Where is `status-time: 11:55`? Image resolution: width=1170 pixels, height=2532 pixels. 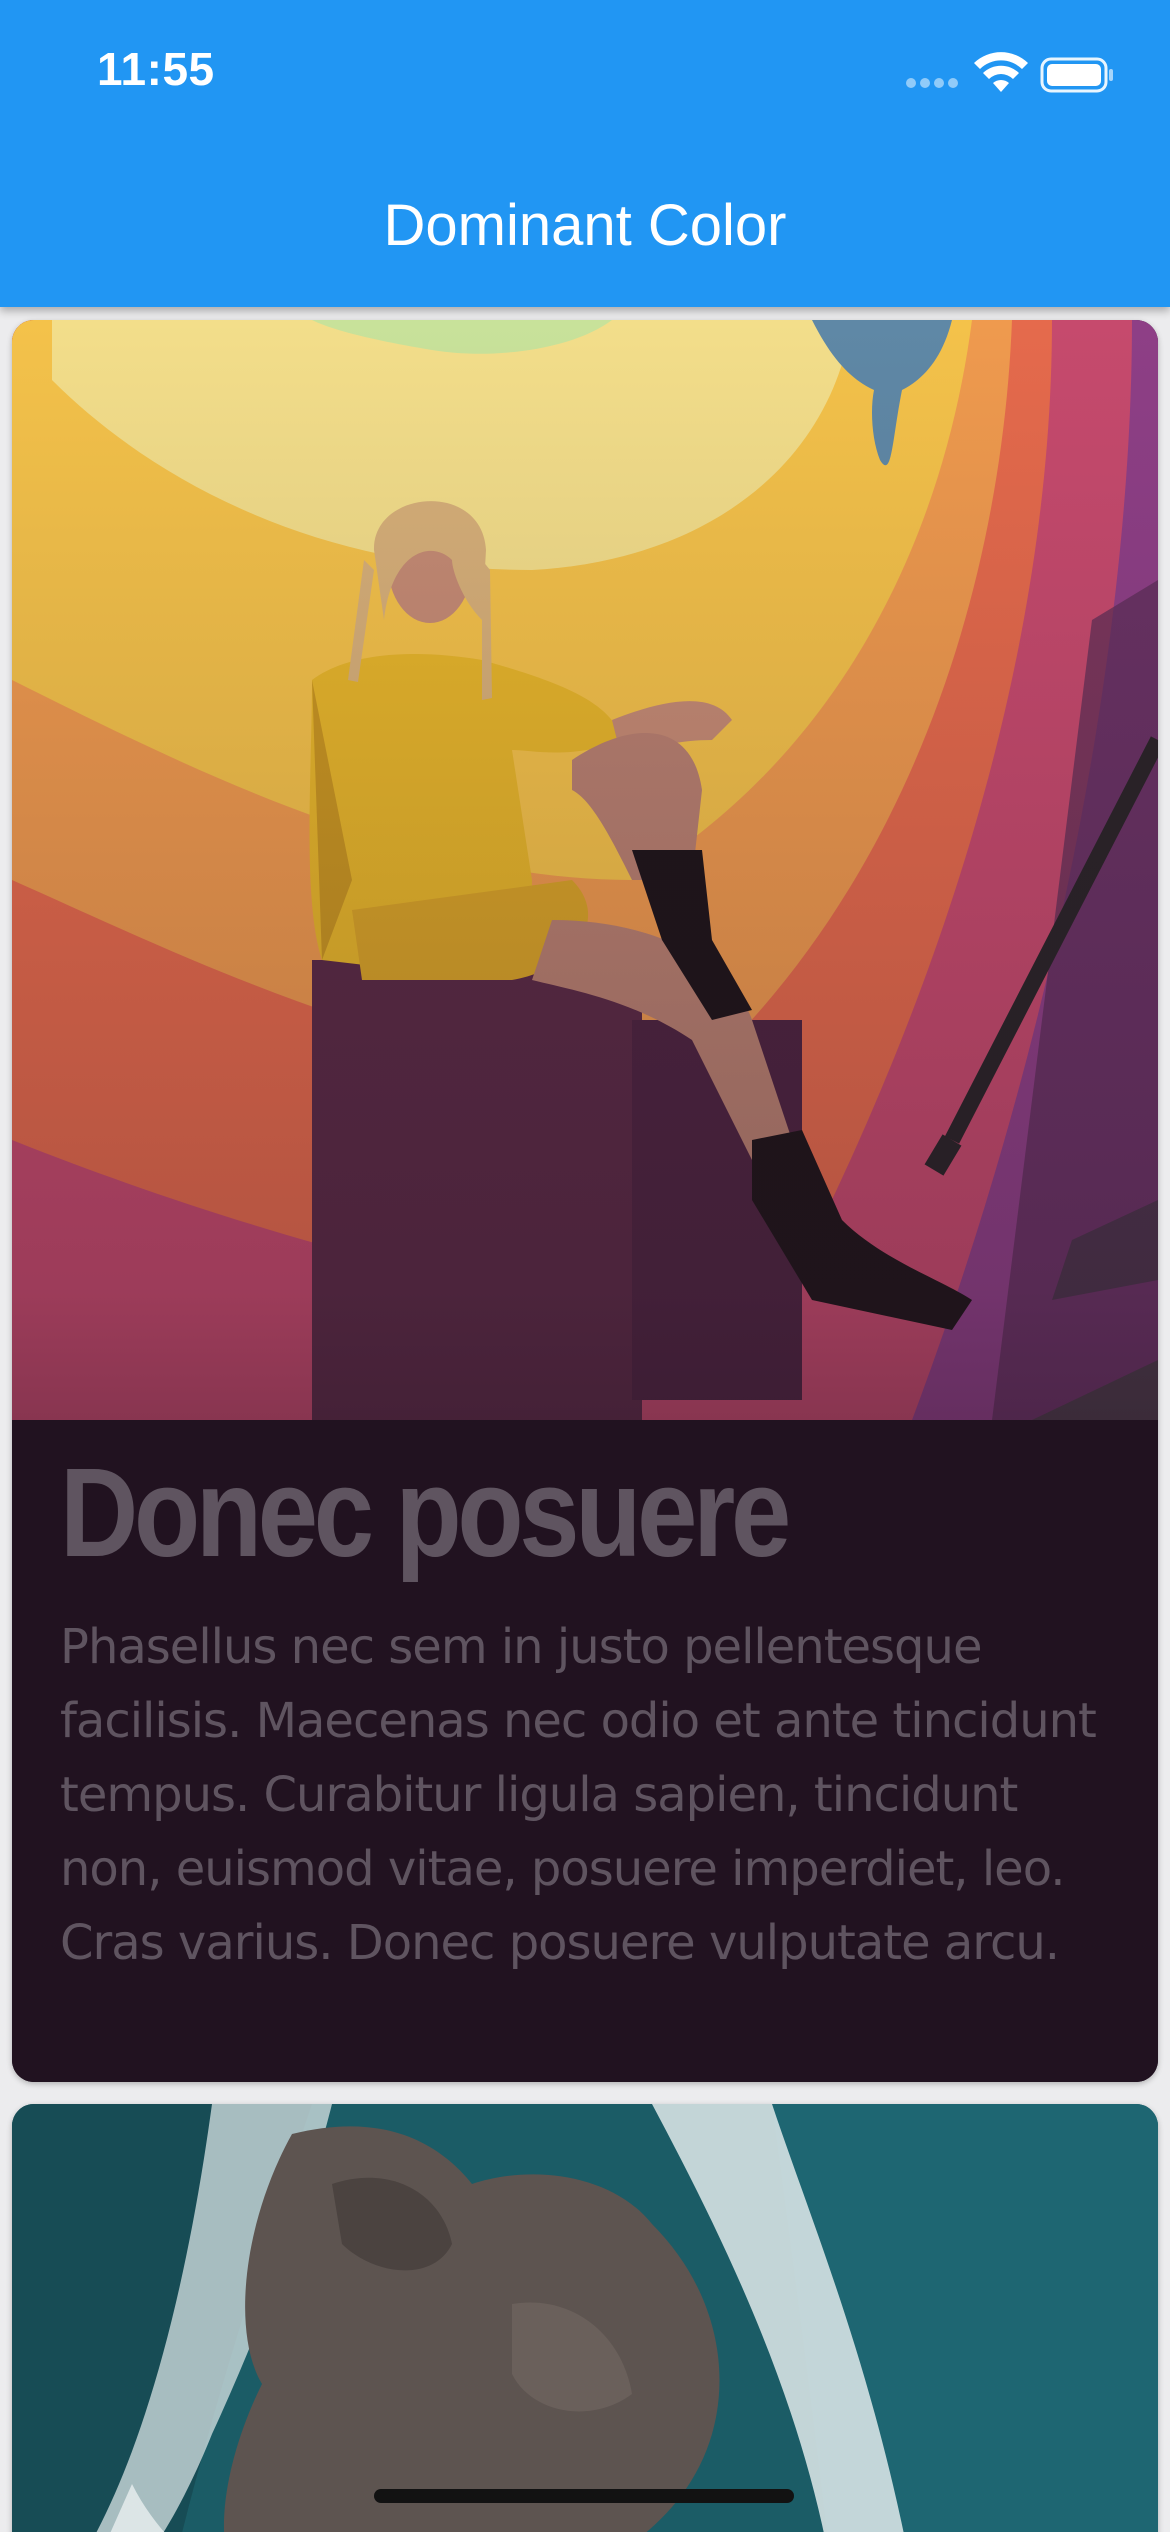 status-time: 11:55 is located at coordinates (156, 69).